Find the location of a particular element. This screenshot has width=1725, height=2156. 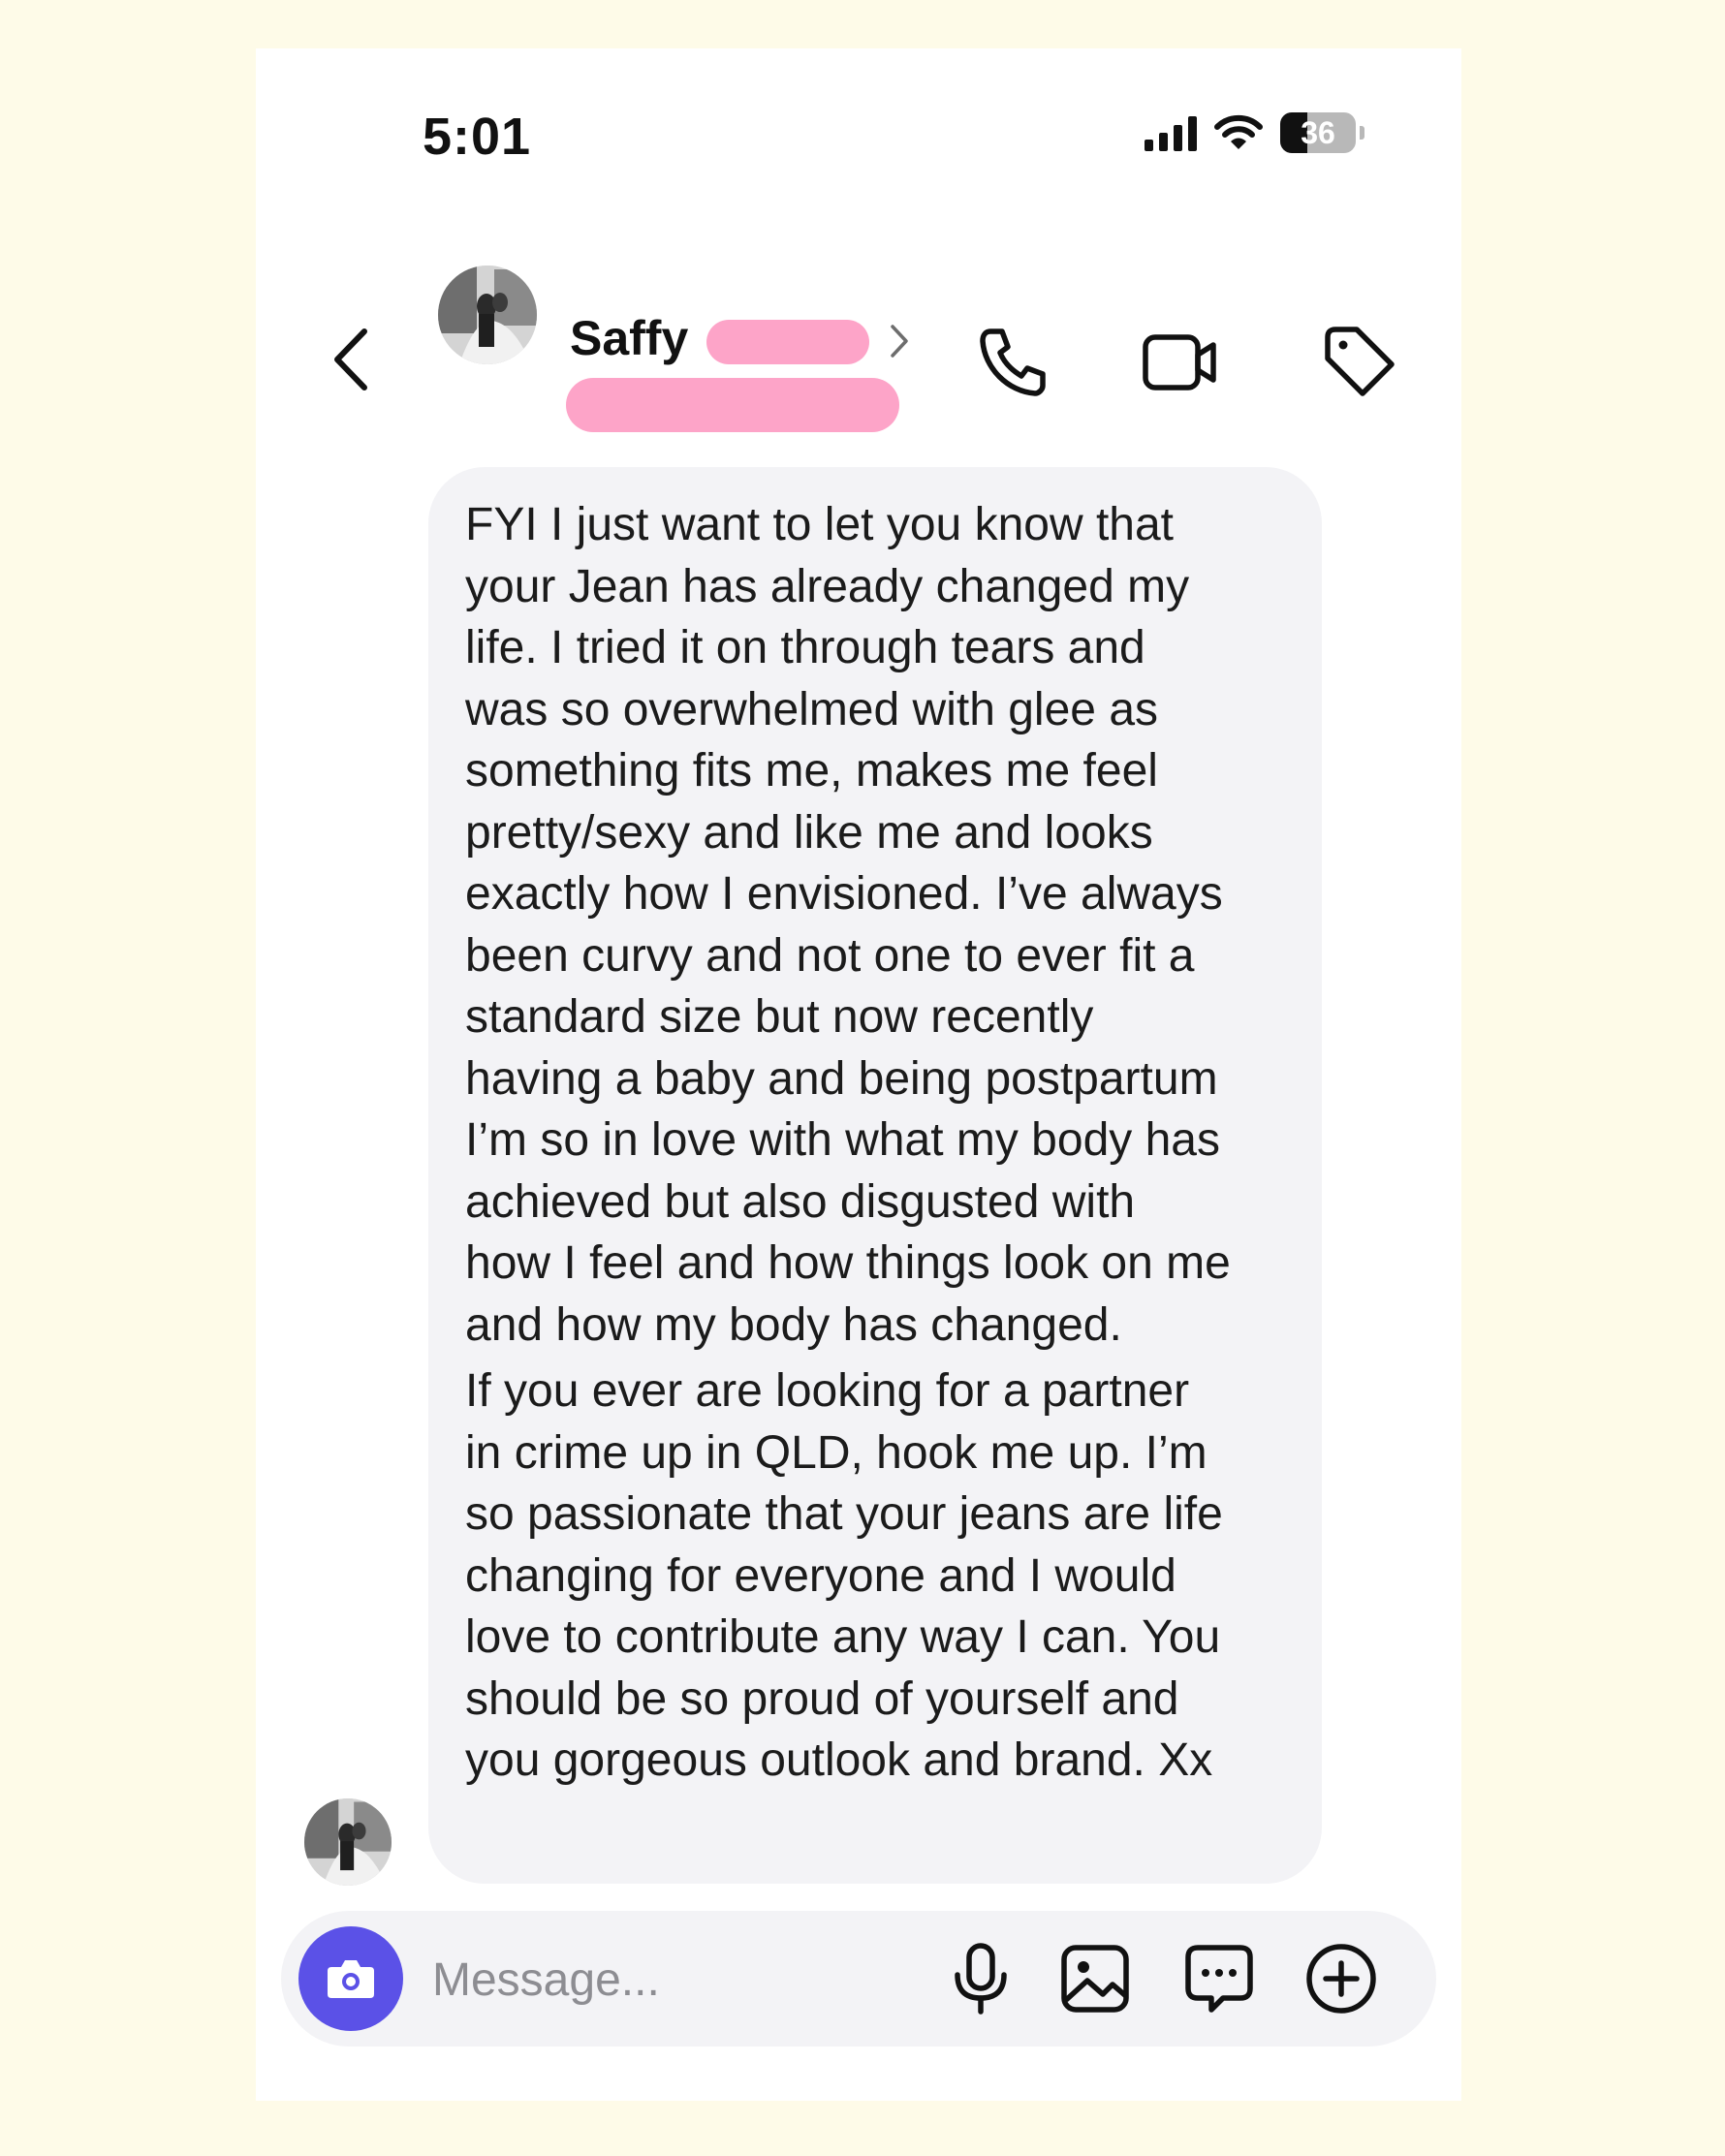

sender-avatar is located at coordinates (348, 1842).